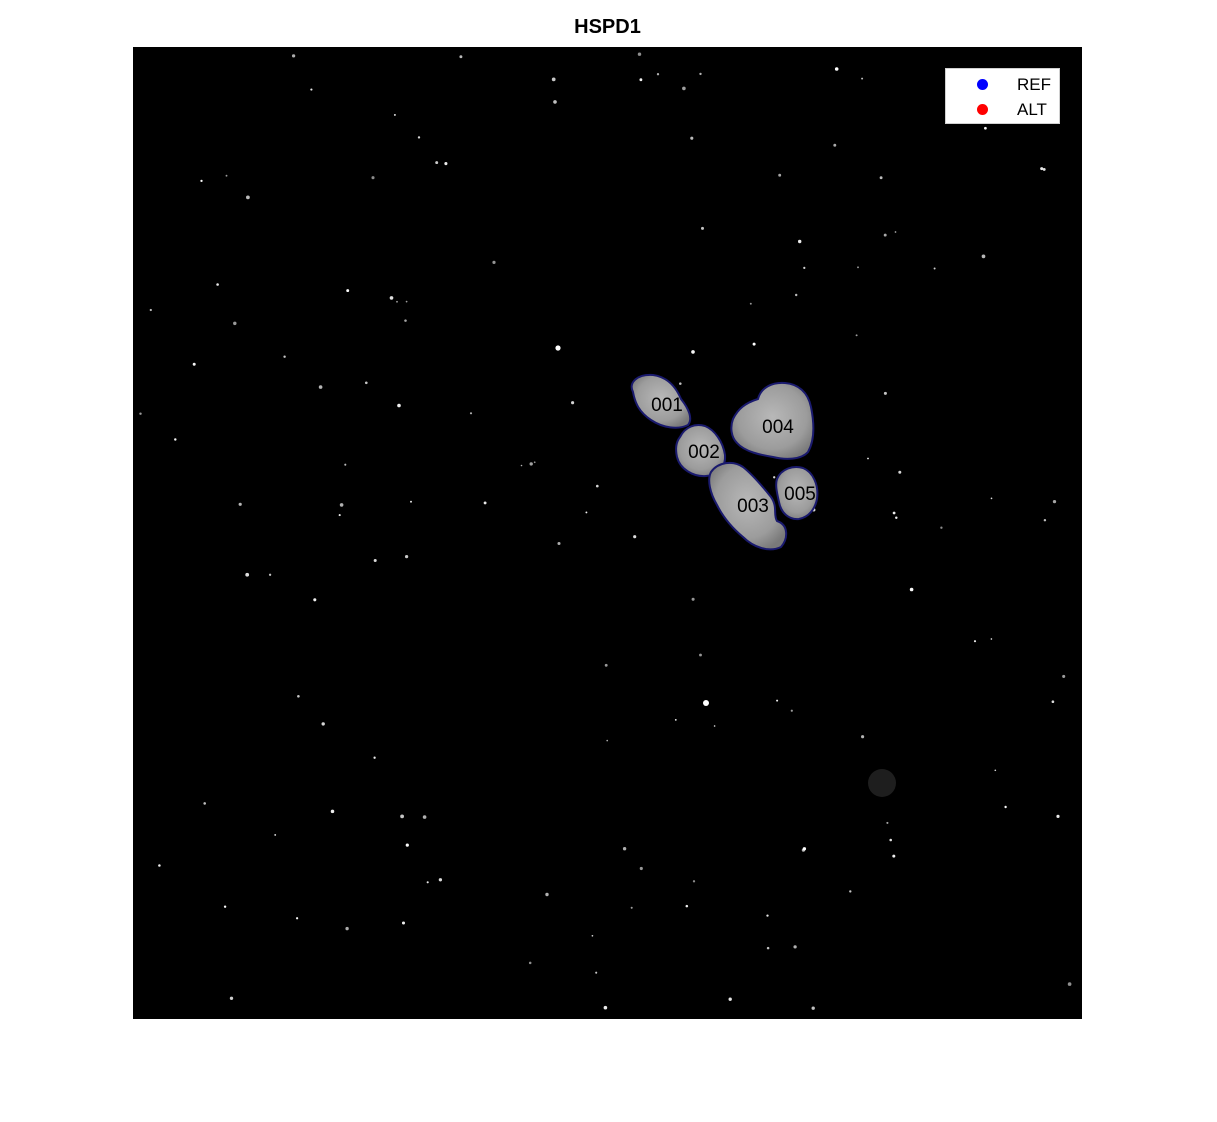  What do you see at coordinates (1032, 109) in the screenshot?
I see `legend-label-alt: ALT` at bounding box center [1032, 109].